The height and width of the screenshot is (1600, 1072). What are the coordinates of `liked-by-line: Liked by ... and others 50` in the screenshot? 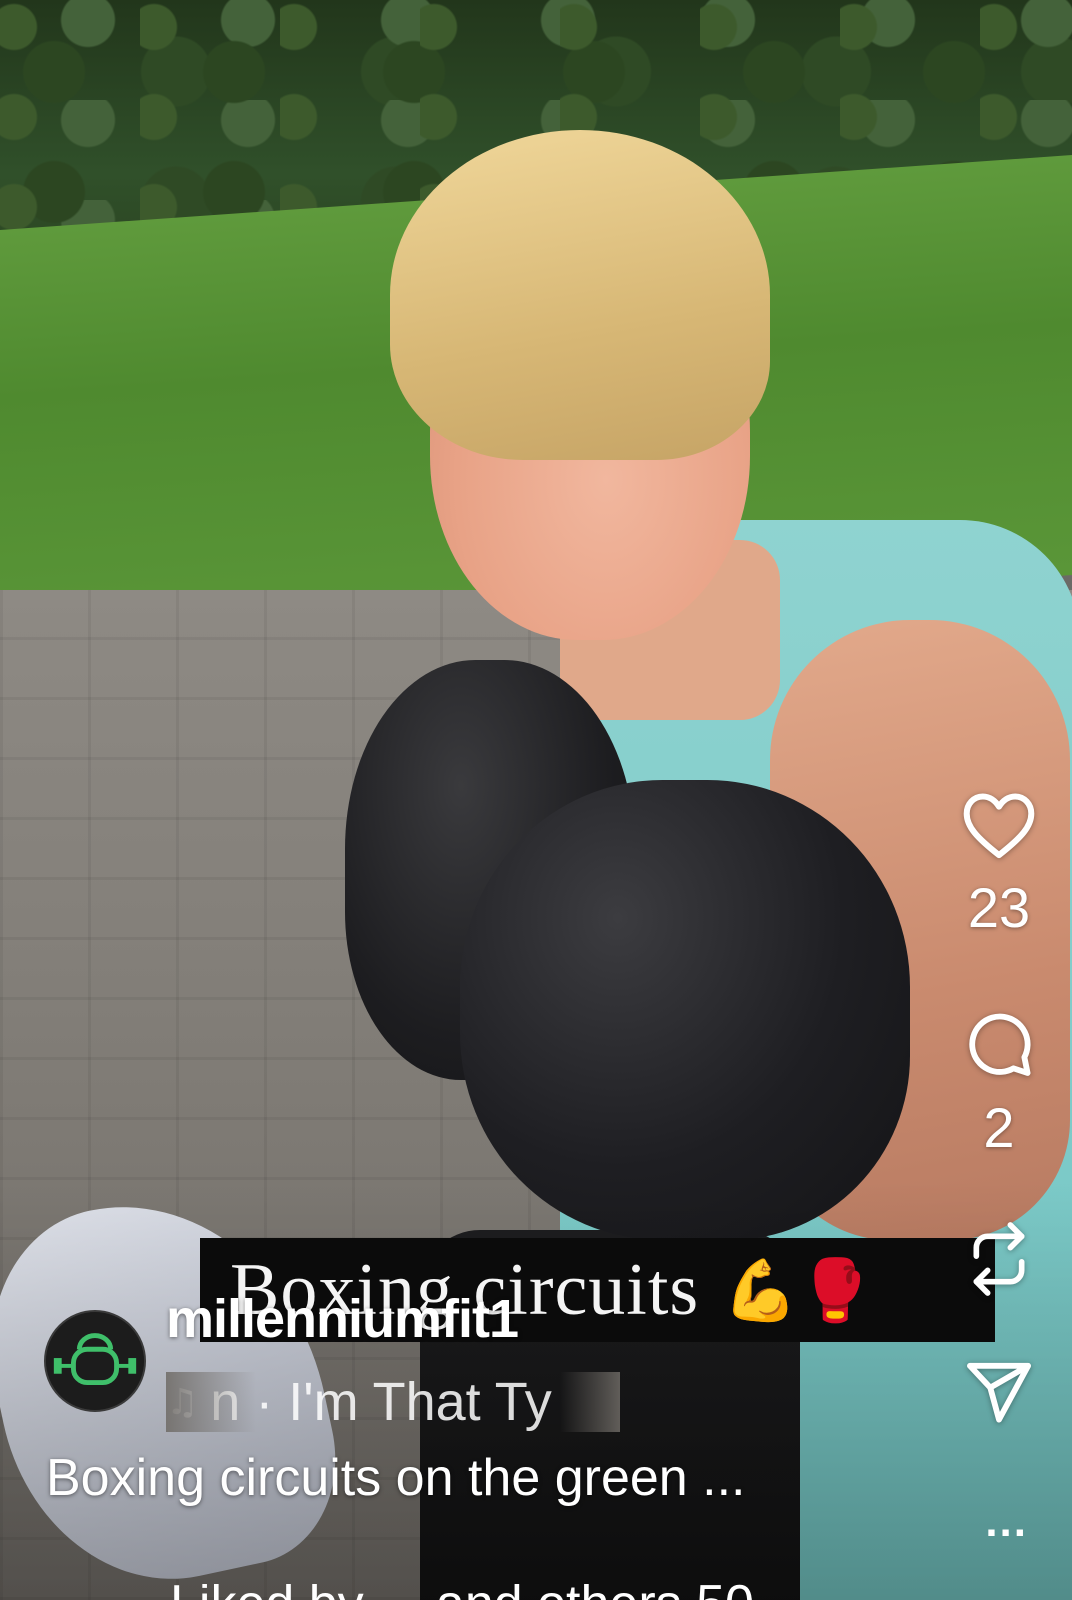 It's located at (495, 1592).